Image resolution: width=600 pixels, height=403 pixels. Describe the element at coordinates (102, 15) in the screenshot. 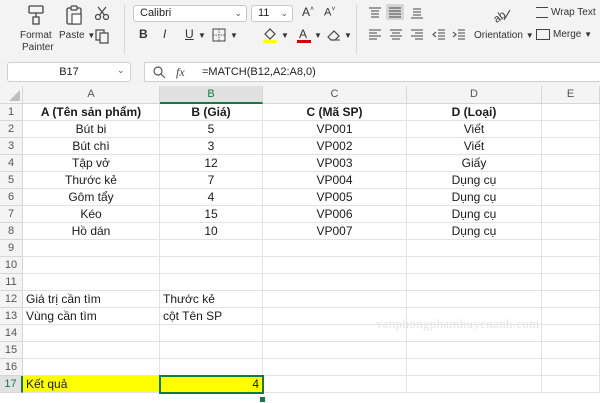

I see `cut-icon` at that location.